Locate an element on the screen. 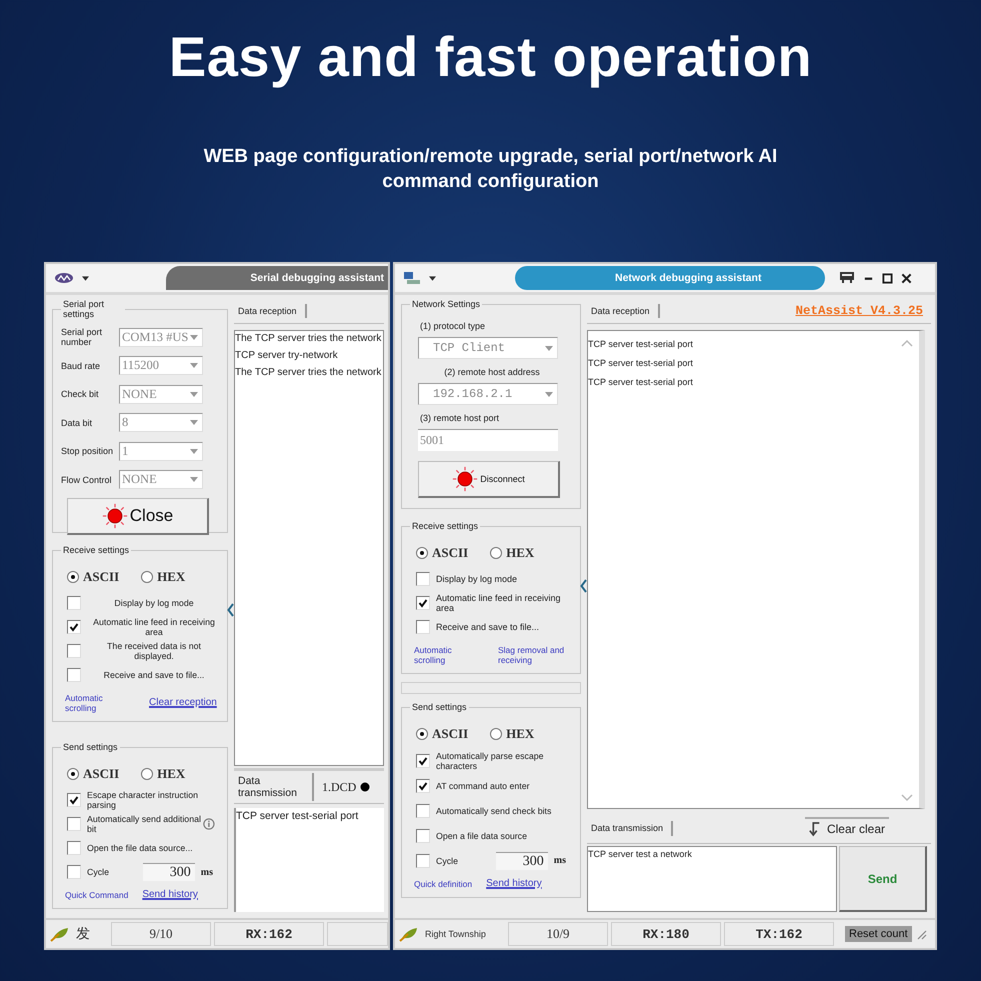  input-field: 5001 is located at coordinates (488, 440).